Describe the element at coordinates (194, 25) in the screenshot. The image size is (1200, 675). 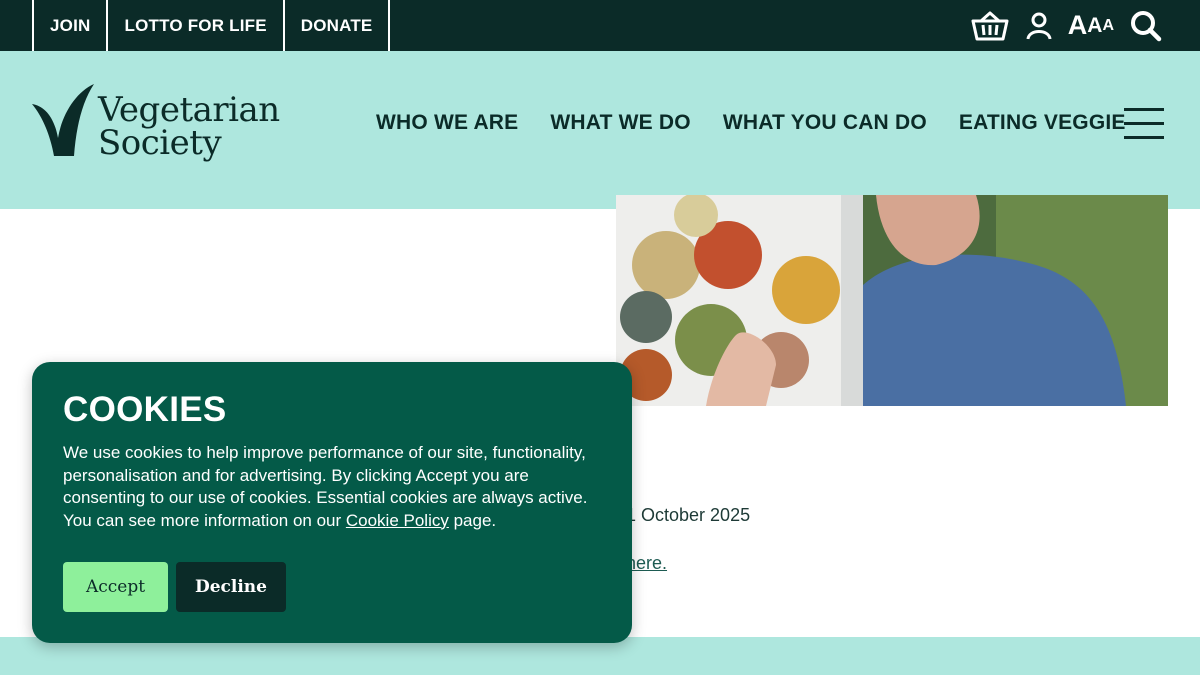
I see `lotto-for-life-link: LOTTO FOR LIFE` at that location.